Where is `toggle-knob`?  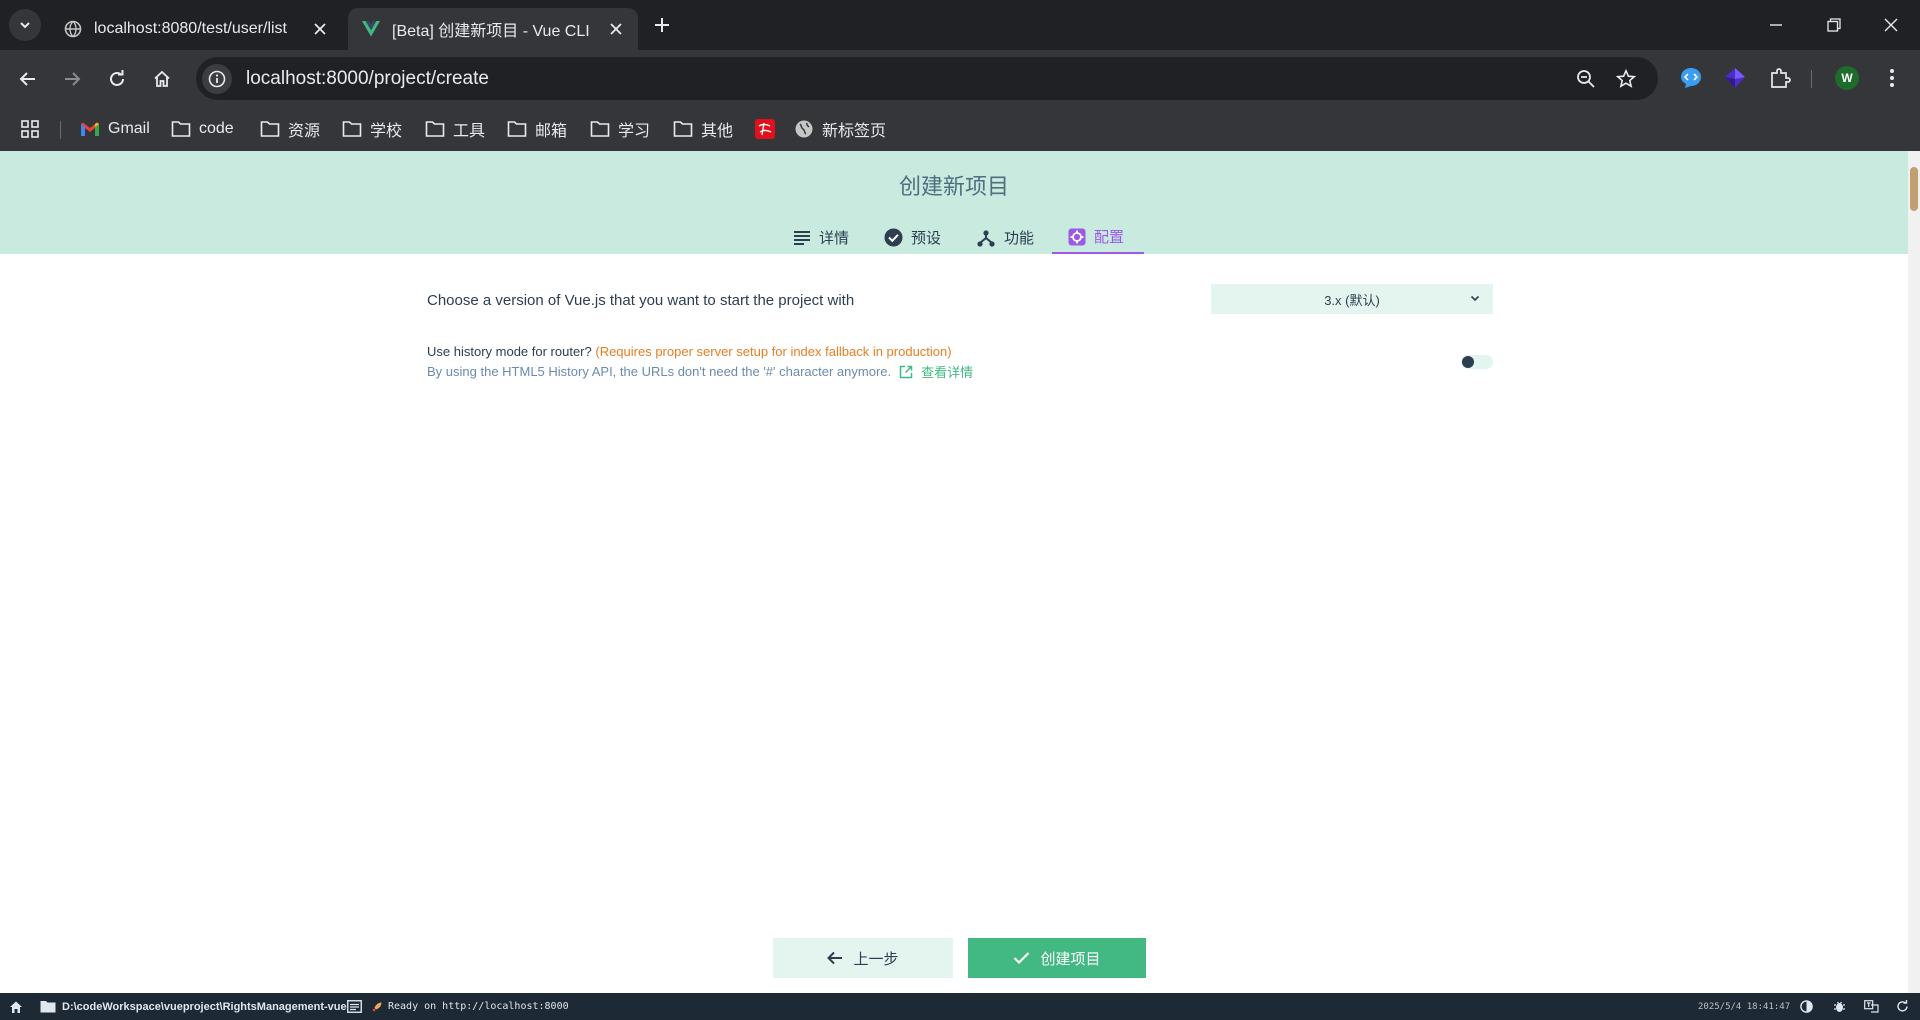 toggle-knob is located at coordinates (1468, 362).